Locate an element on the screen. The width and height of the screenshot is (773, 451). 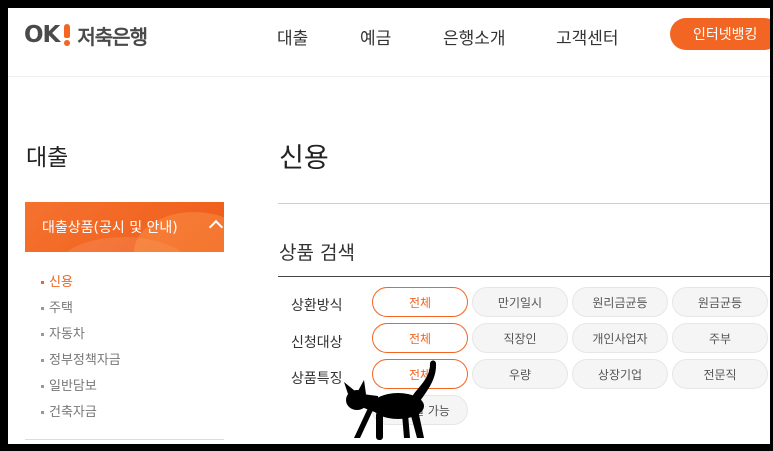
chip-target-employee: 직장인 is located at coordinates (520, 338).